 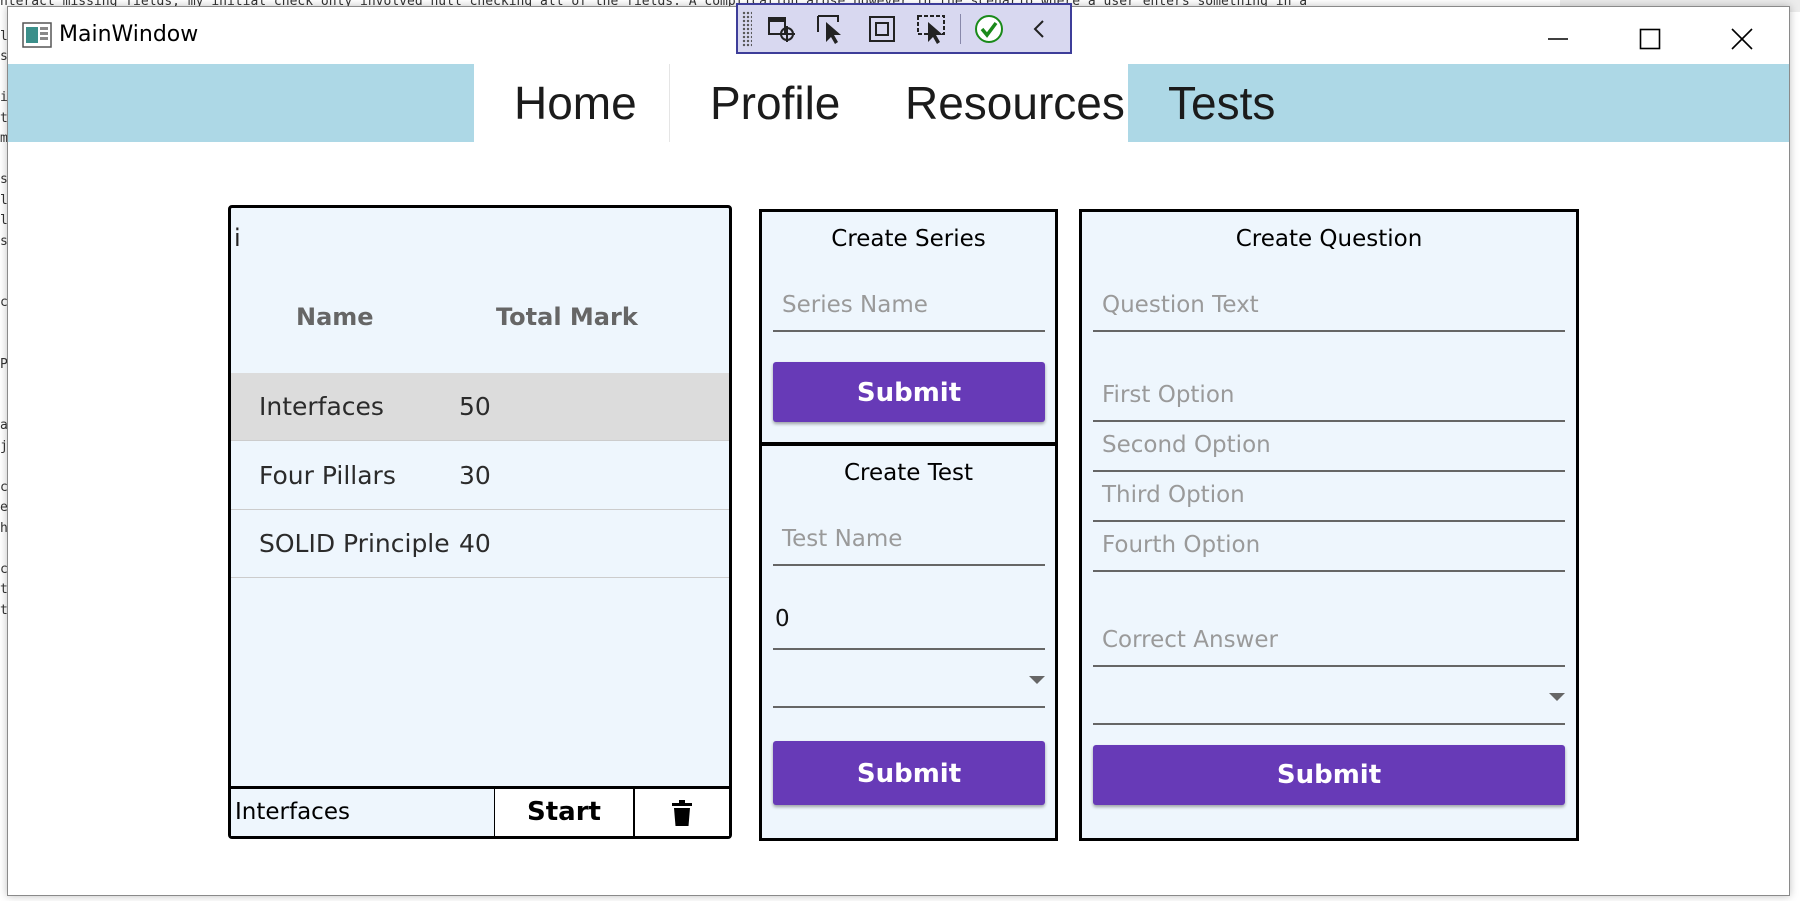 I want to click on cell-mark: 40, so click(x=475, y=543).